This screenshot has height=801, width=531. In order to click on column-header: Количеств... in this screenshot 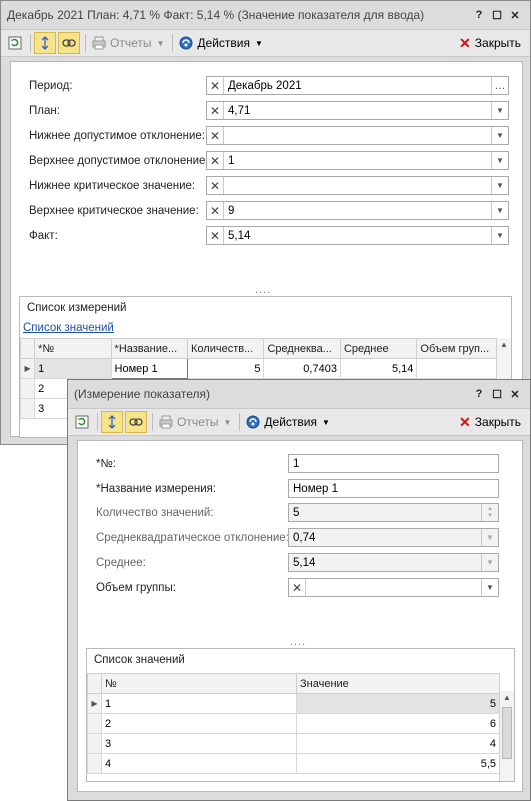, I will do `click(226, 348)`.